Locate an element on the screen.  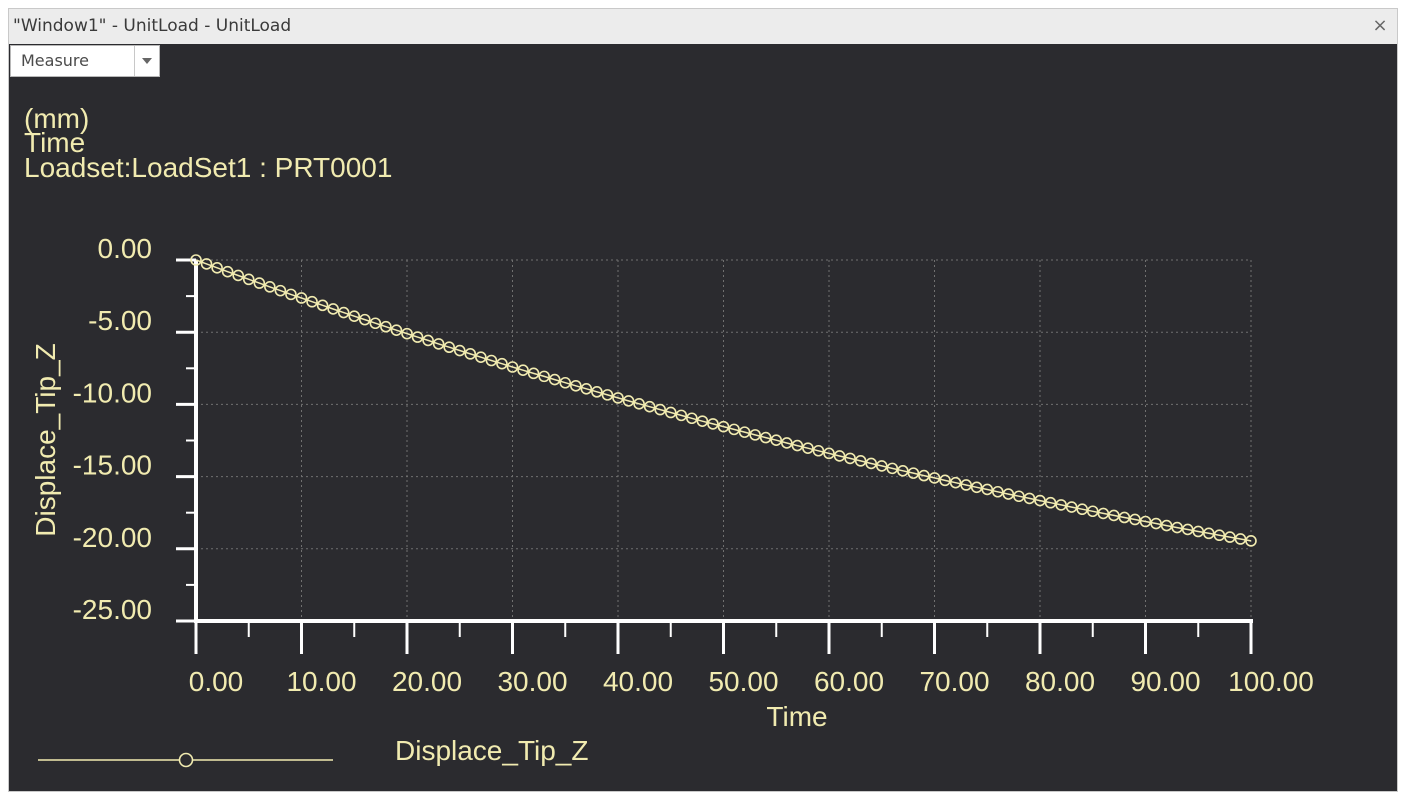
x-tick-label: 0.00 is located at coordinates (216, 681).